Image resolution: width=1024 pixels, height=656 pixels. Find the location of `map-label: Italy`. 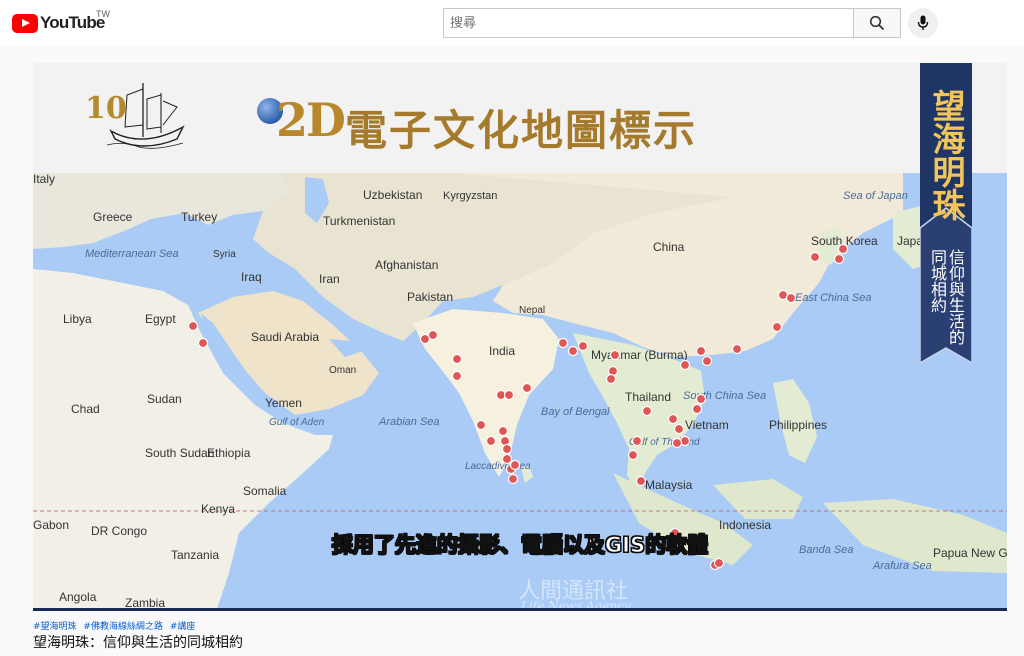

map-label: Italy is located at coordinates (44, 179).